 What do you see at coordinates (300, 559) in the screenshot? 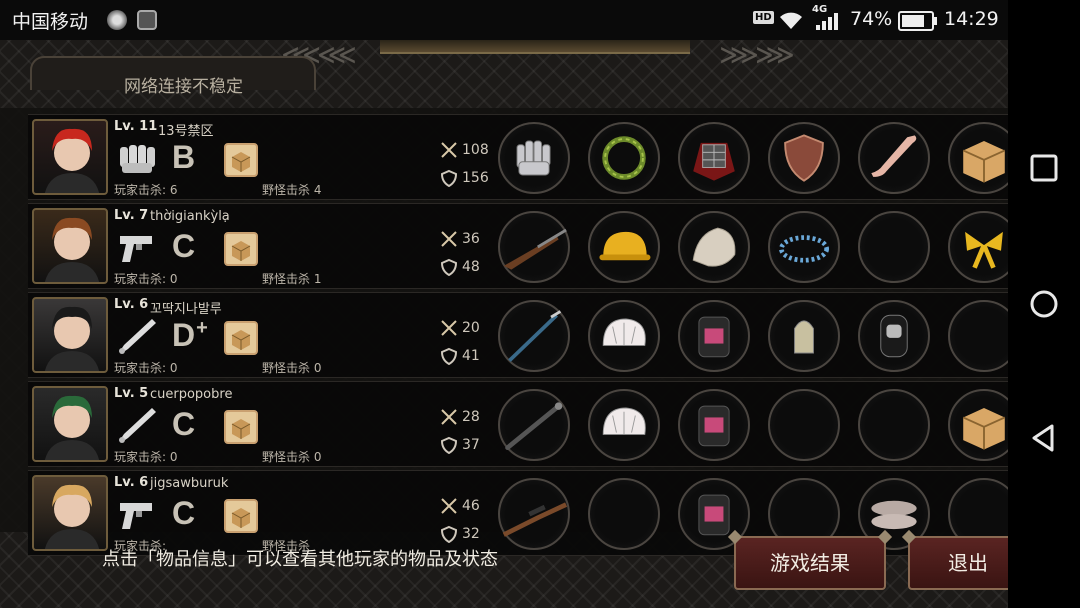
I see `hint-text: 点击「物品信息」可以查看其他玩家的物品及状态` at bounding box center [300, 559].